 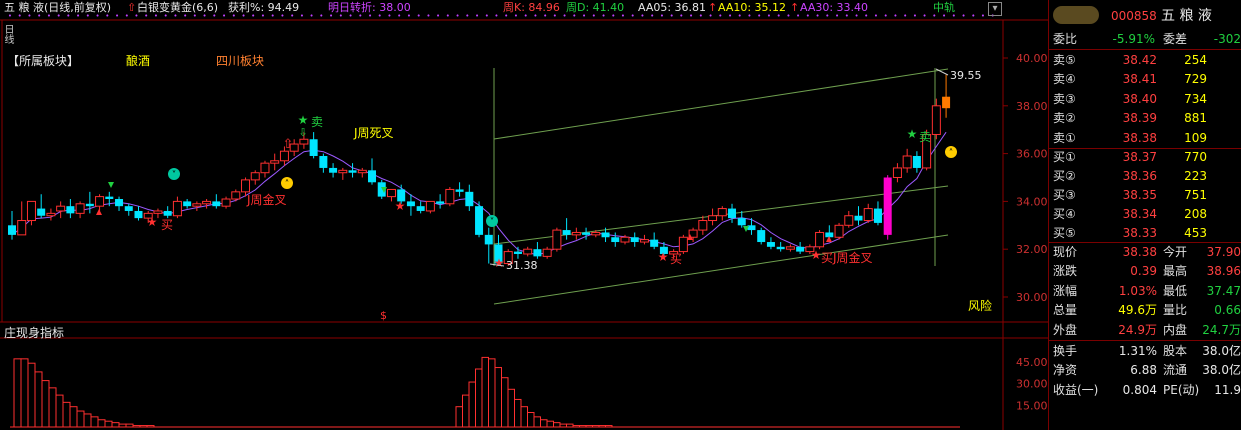 I want to click on bid-row: 买⑤ 38.33 453, so click(x=1145, y=233).